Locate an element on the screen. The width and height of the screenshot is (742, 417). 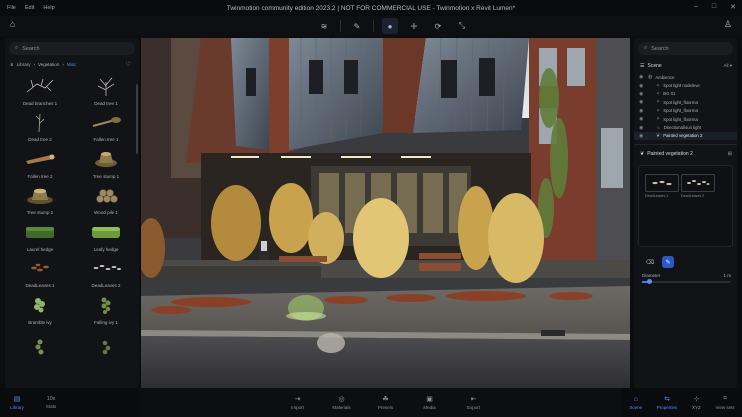
item-label: Leafy hedge is located at coordinates (106, 249).